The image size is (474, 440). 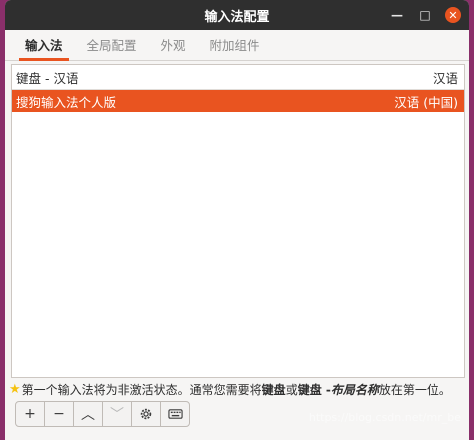 What do you see at coordinates (112, 46) in the screenshot?
I see `tab-global-config: 全局配置` at bounding box center [112, 46].